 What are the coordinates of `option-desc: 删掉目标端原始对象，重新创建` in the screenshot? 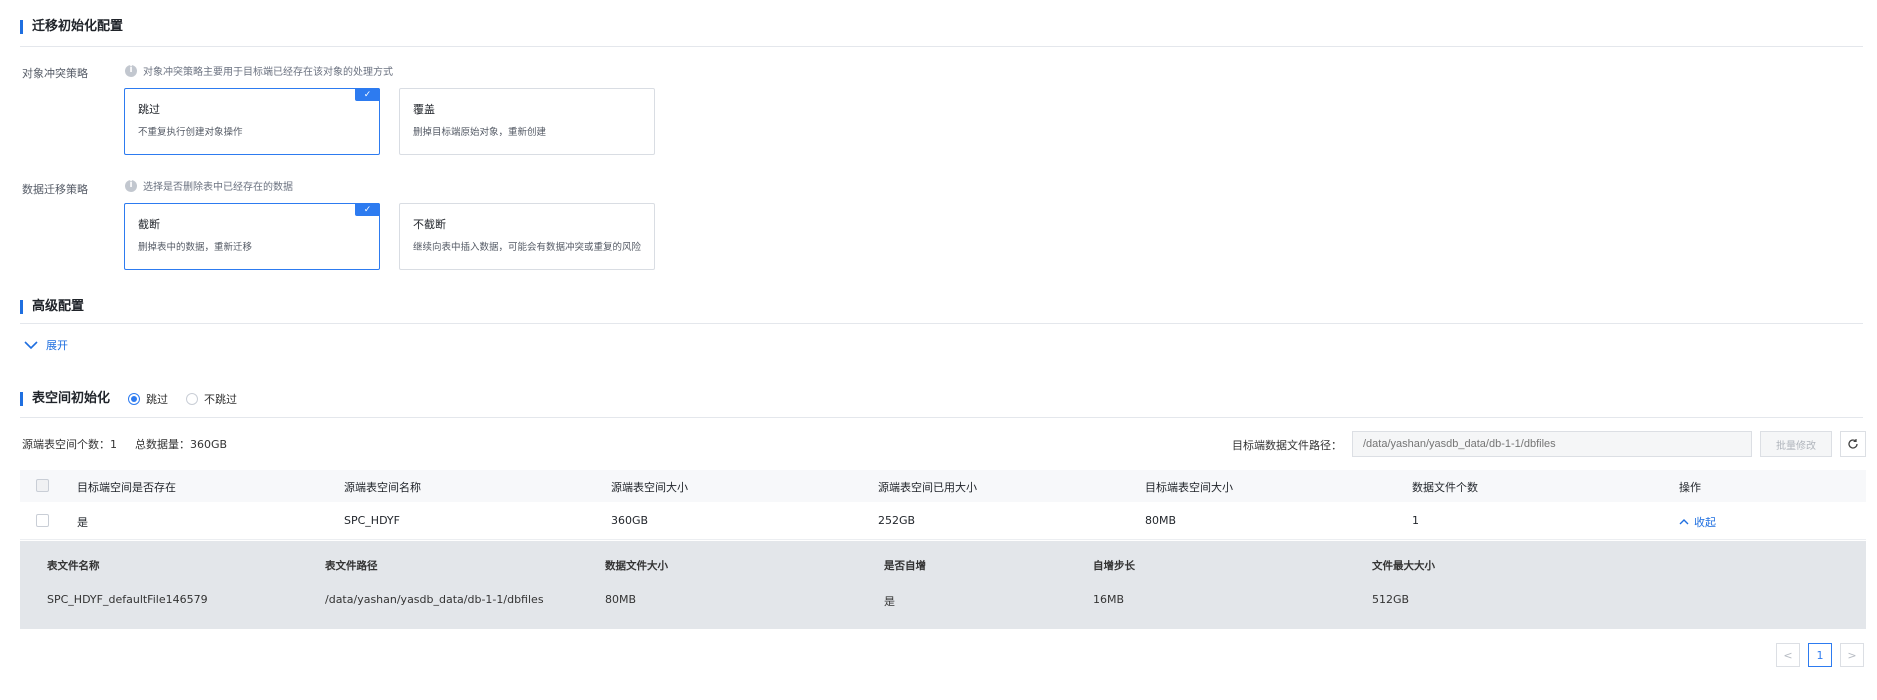 It's located at (480, 132).